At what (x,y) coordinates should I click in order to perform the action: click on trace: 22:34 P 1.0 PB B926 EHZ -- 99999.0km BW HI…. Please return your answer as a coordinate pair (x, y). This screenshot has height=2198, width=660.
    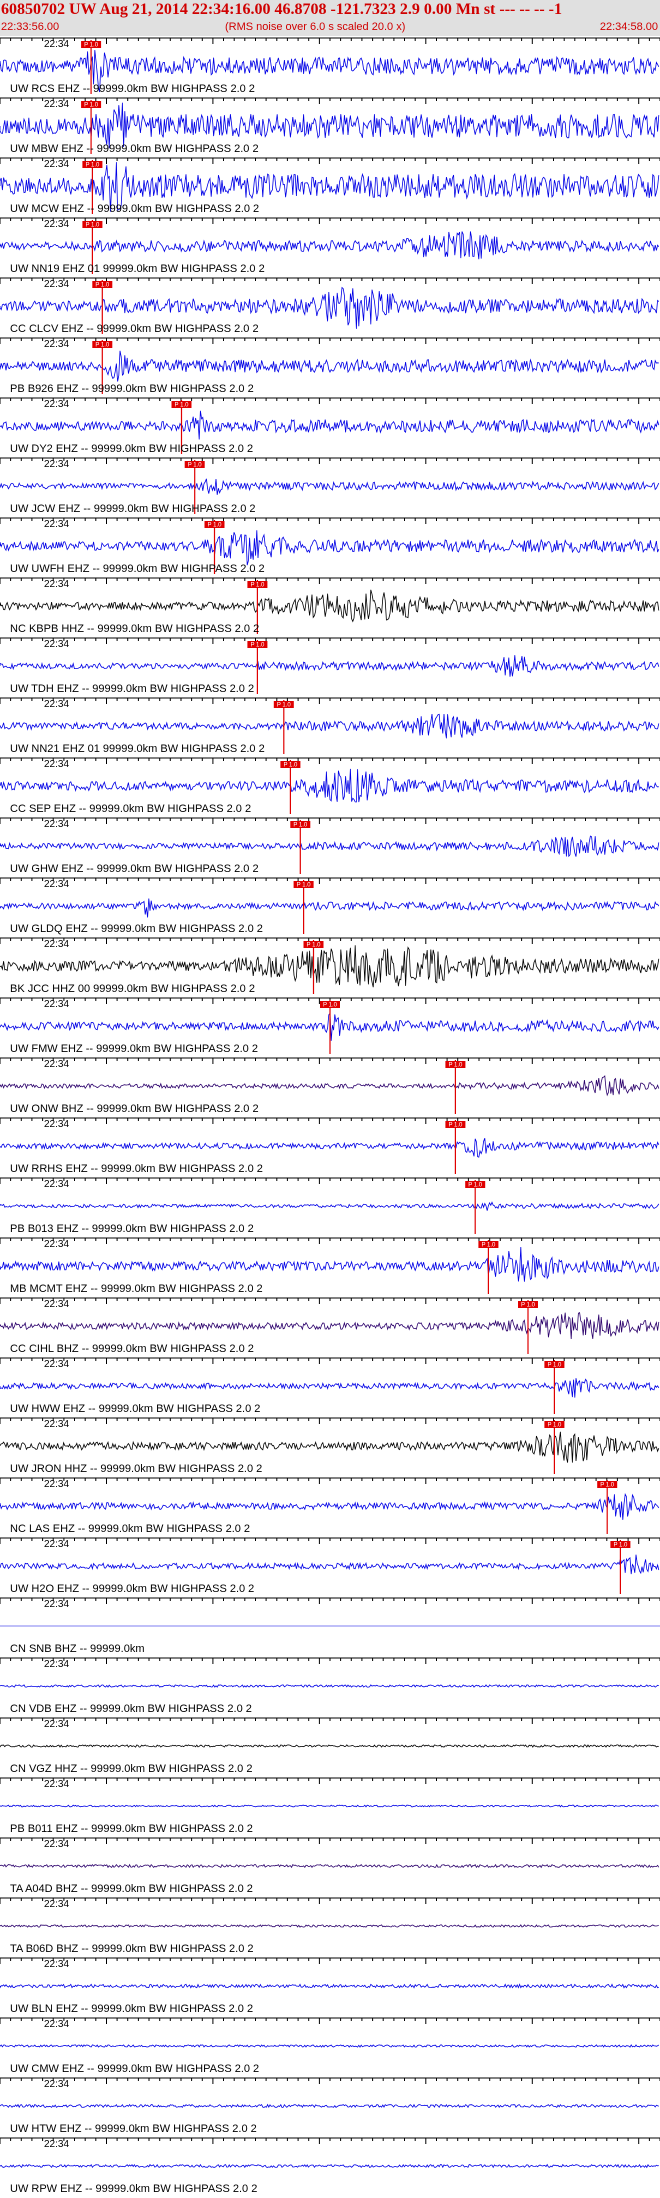
    Looking at the image, I should click on (330, 366).